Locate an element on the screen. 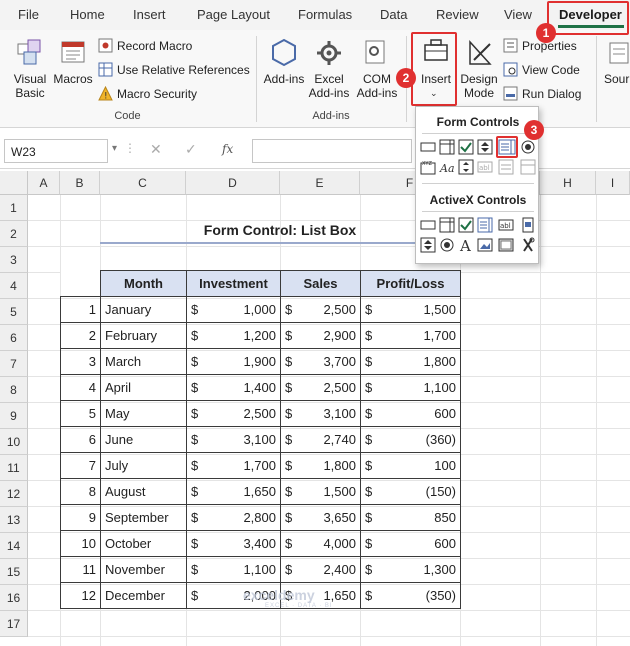 The image size is (630, 646). combo-box-control-icon is located at coordinates (447, 147).